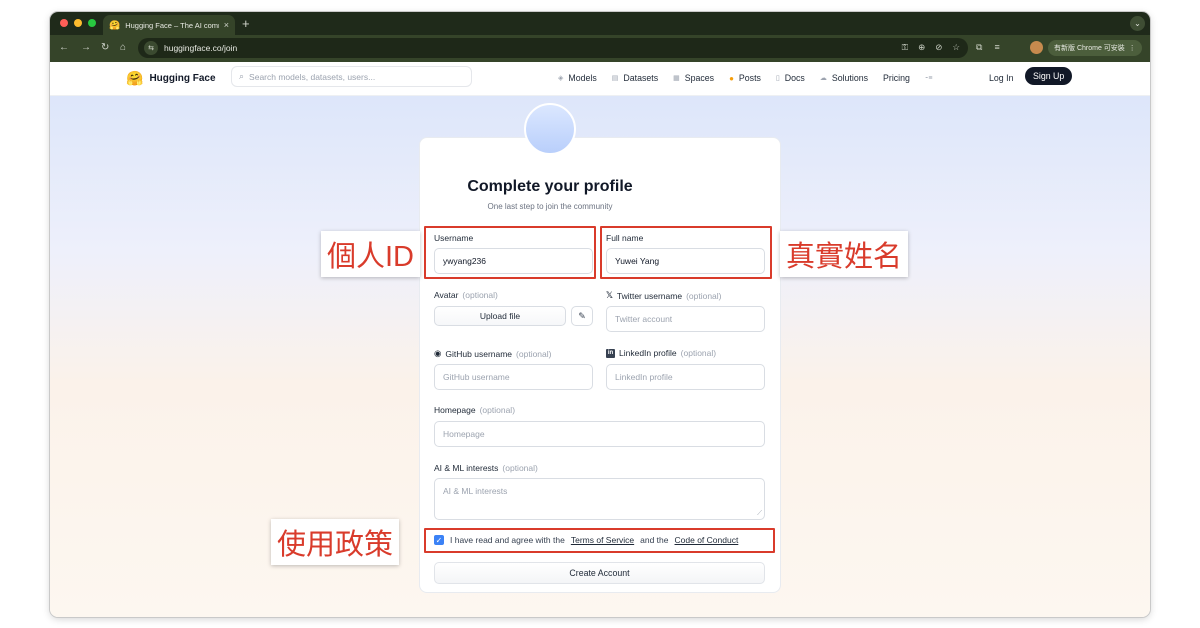  I want to click on tab-search-chevron-icon: ⌄, so click(1137, 23).